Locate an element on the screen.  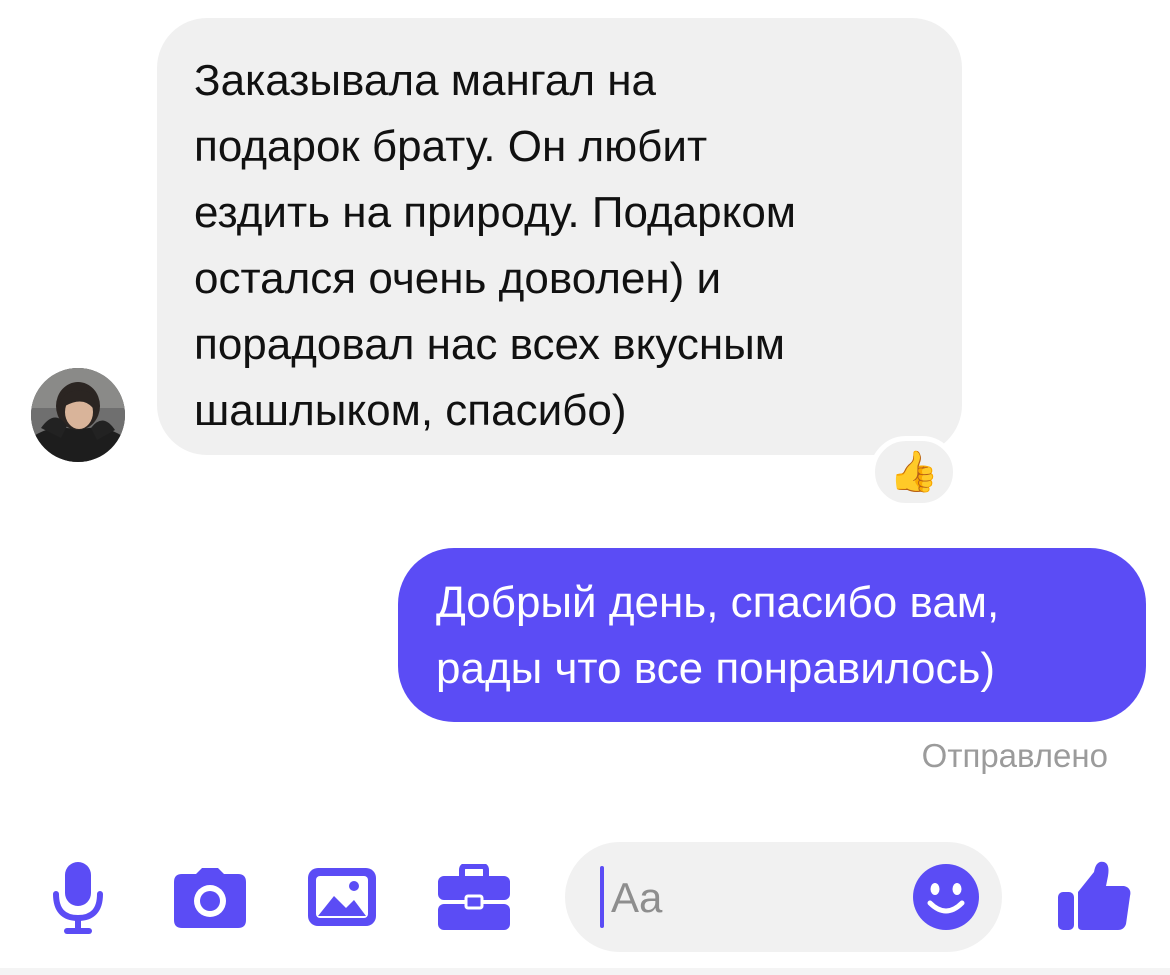
briefcase-icon is located at coordinates (474, 898).